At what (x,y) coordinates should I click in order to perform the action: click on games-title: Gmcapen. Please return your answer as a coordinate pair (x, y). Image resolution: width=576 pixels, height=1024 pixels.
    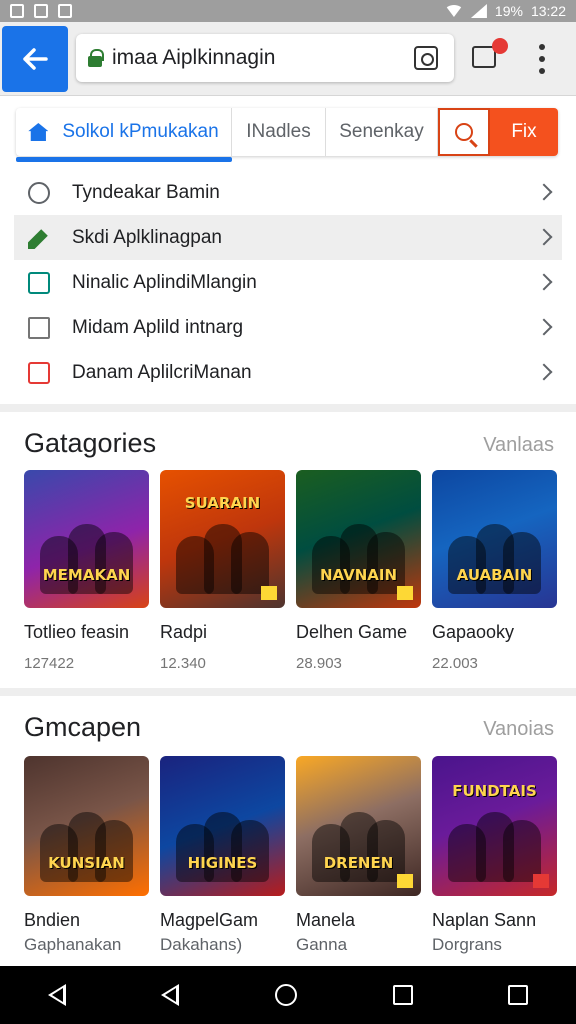
    Looking at the image, I should click on (83, 727).